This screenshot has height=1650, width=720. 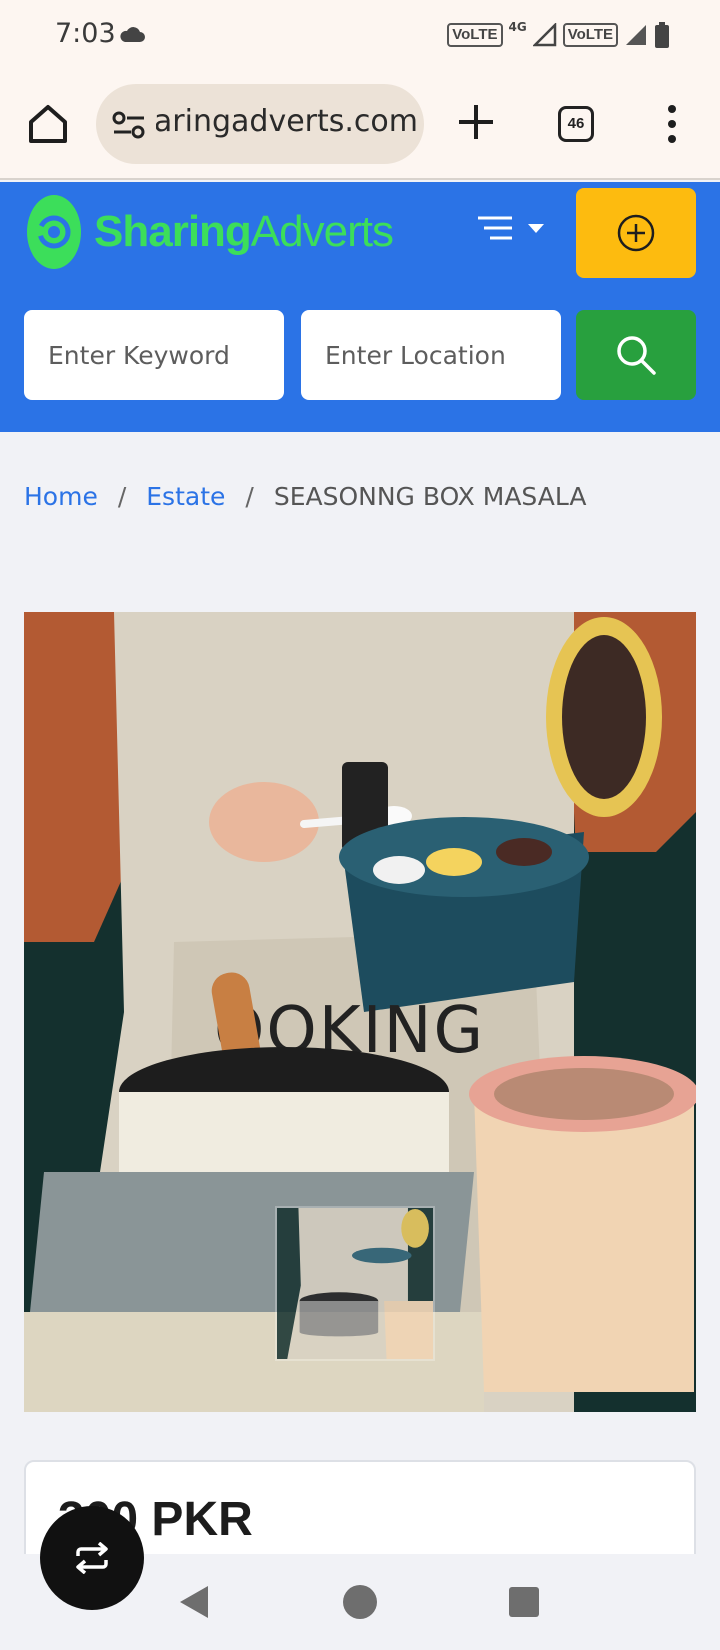 I want to click on logo-mark-icon, so click(x=54, y=232).